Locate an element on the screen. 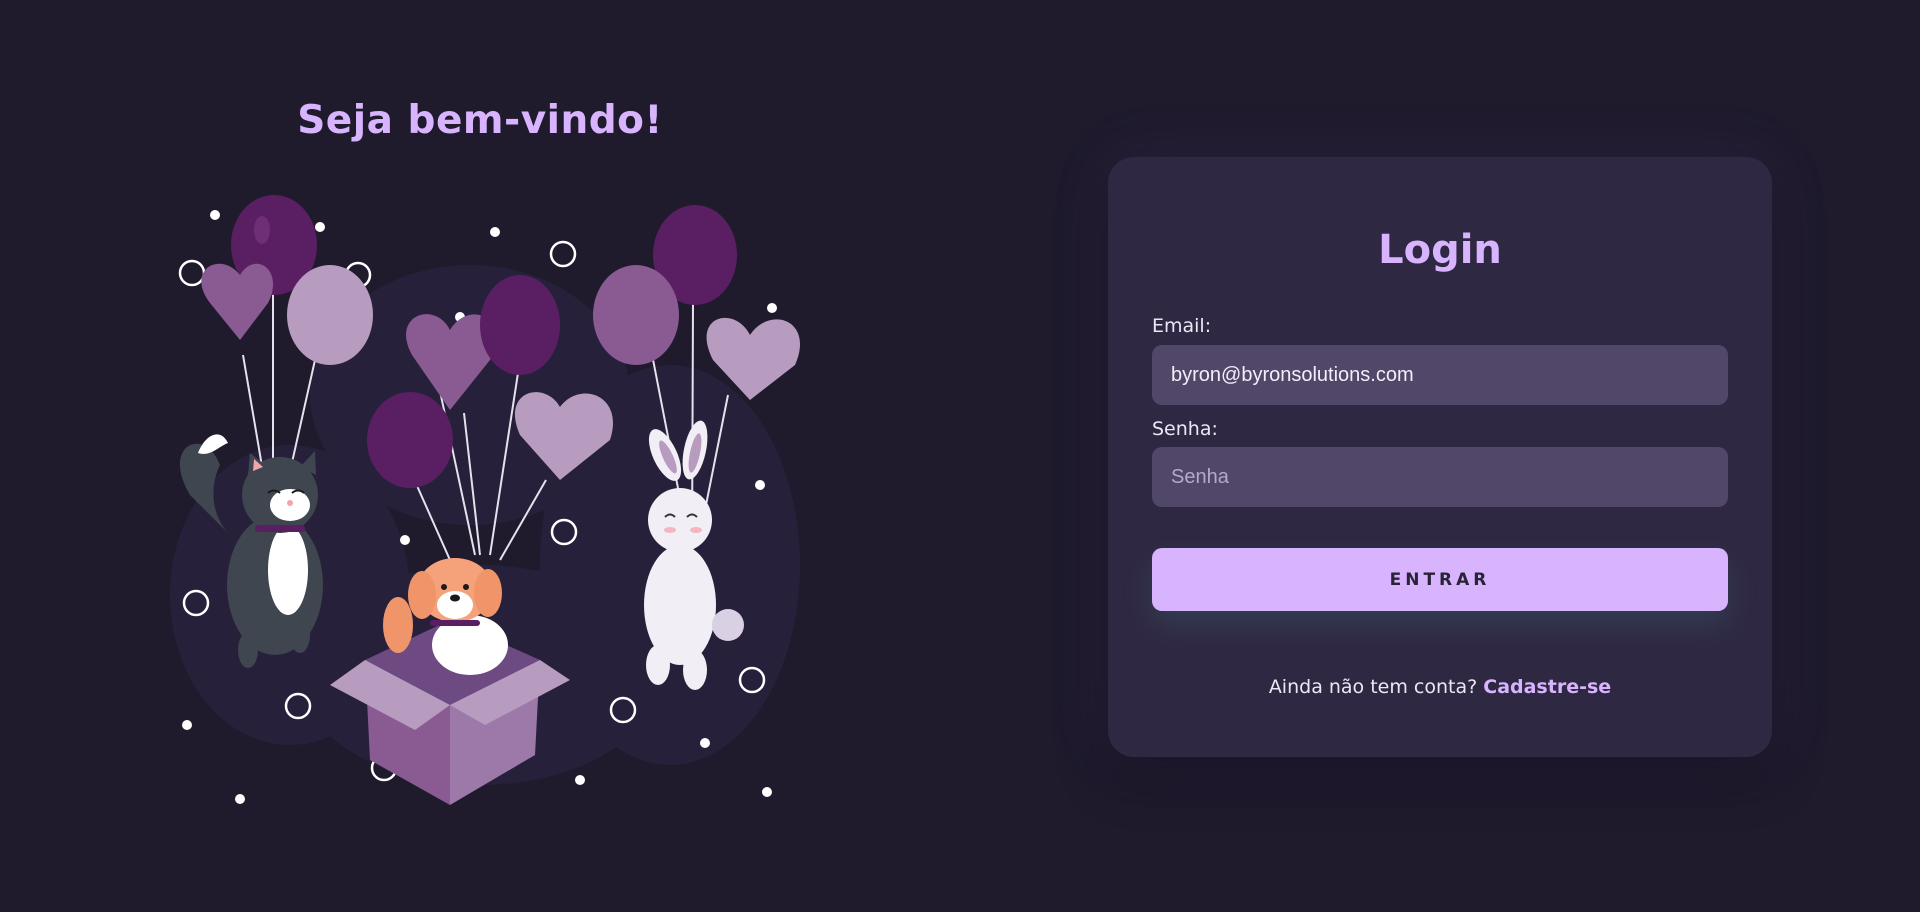 The width and height of the screenshot is (1920, 912). email-field is located at coordinates (1440, 375).